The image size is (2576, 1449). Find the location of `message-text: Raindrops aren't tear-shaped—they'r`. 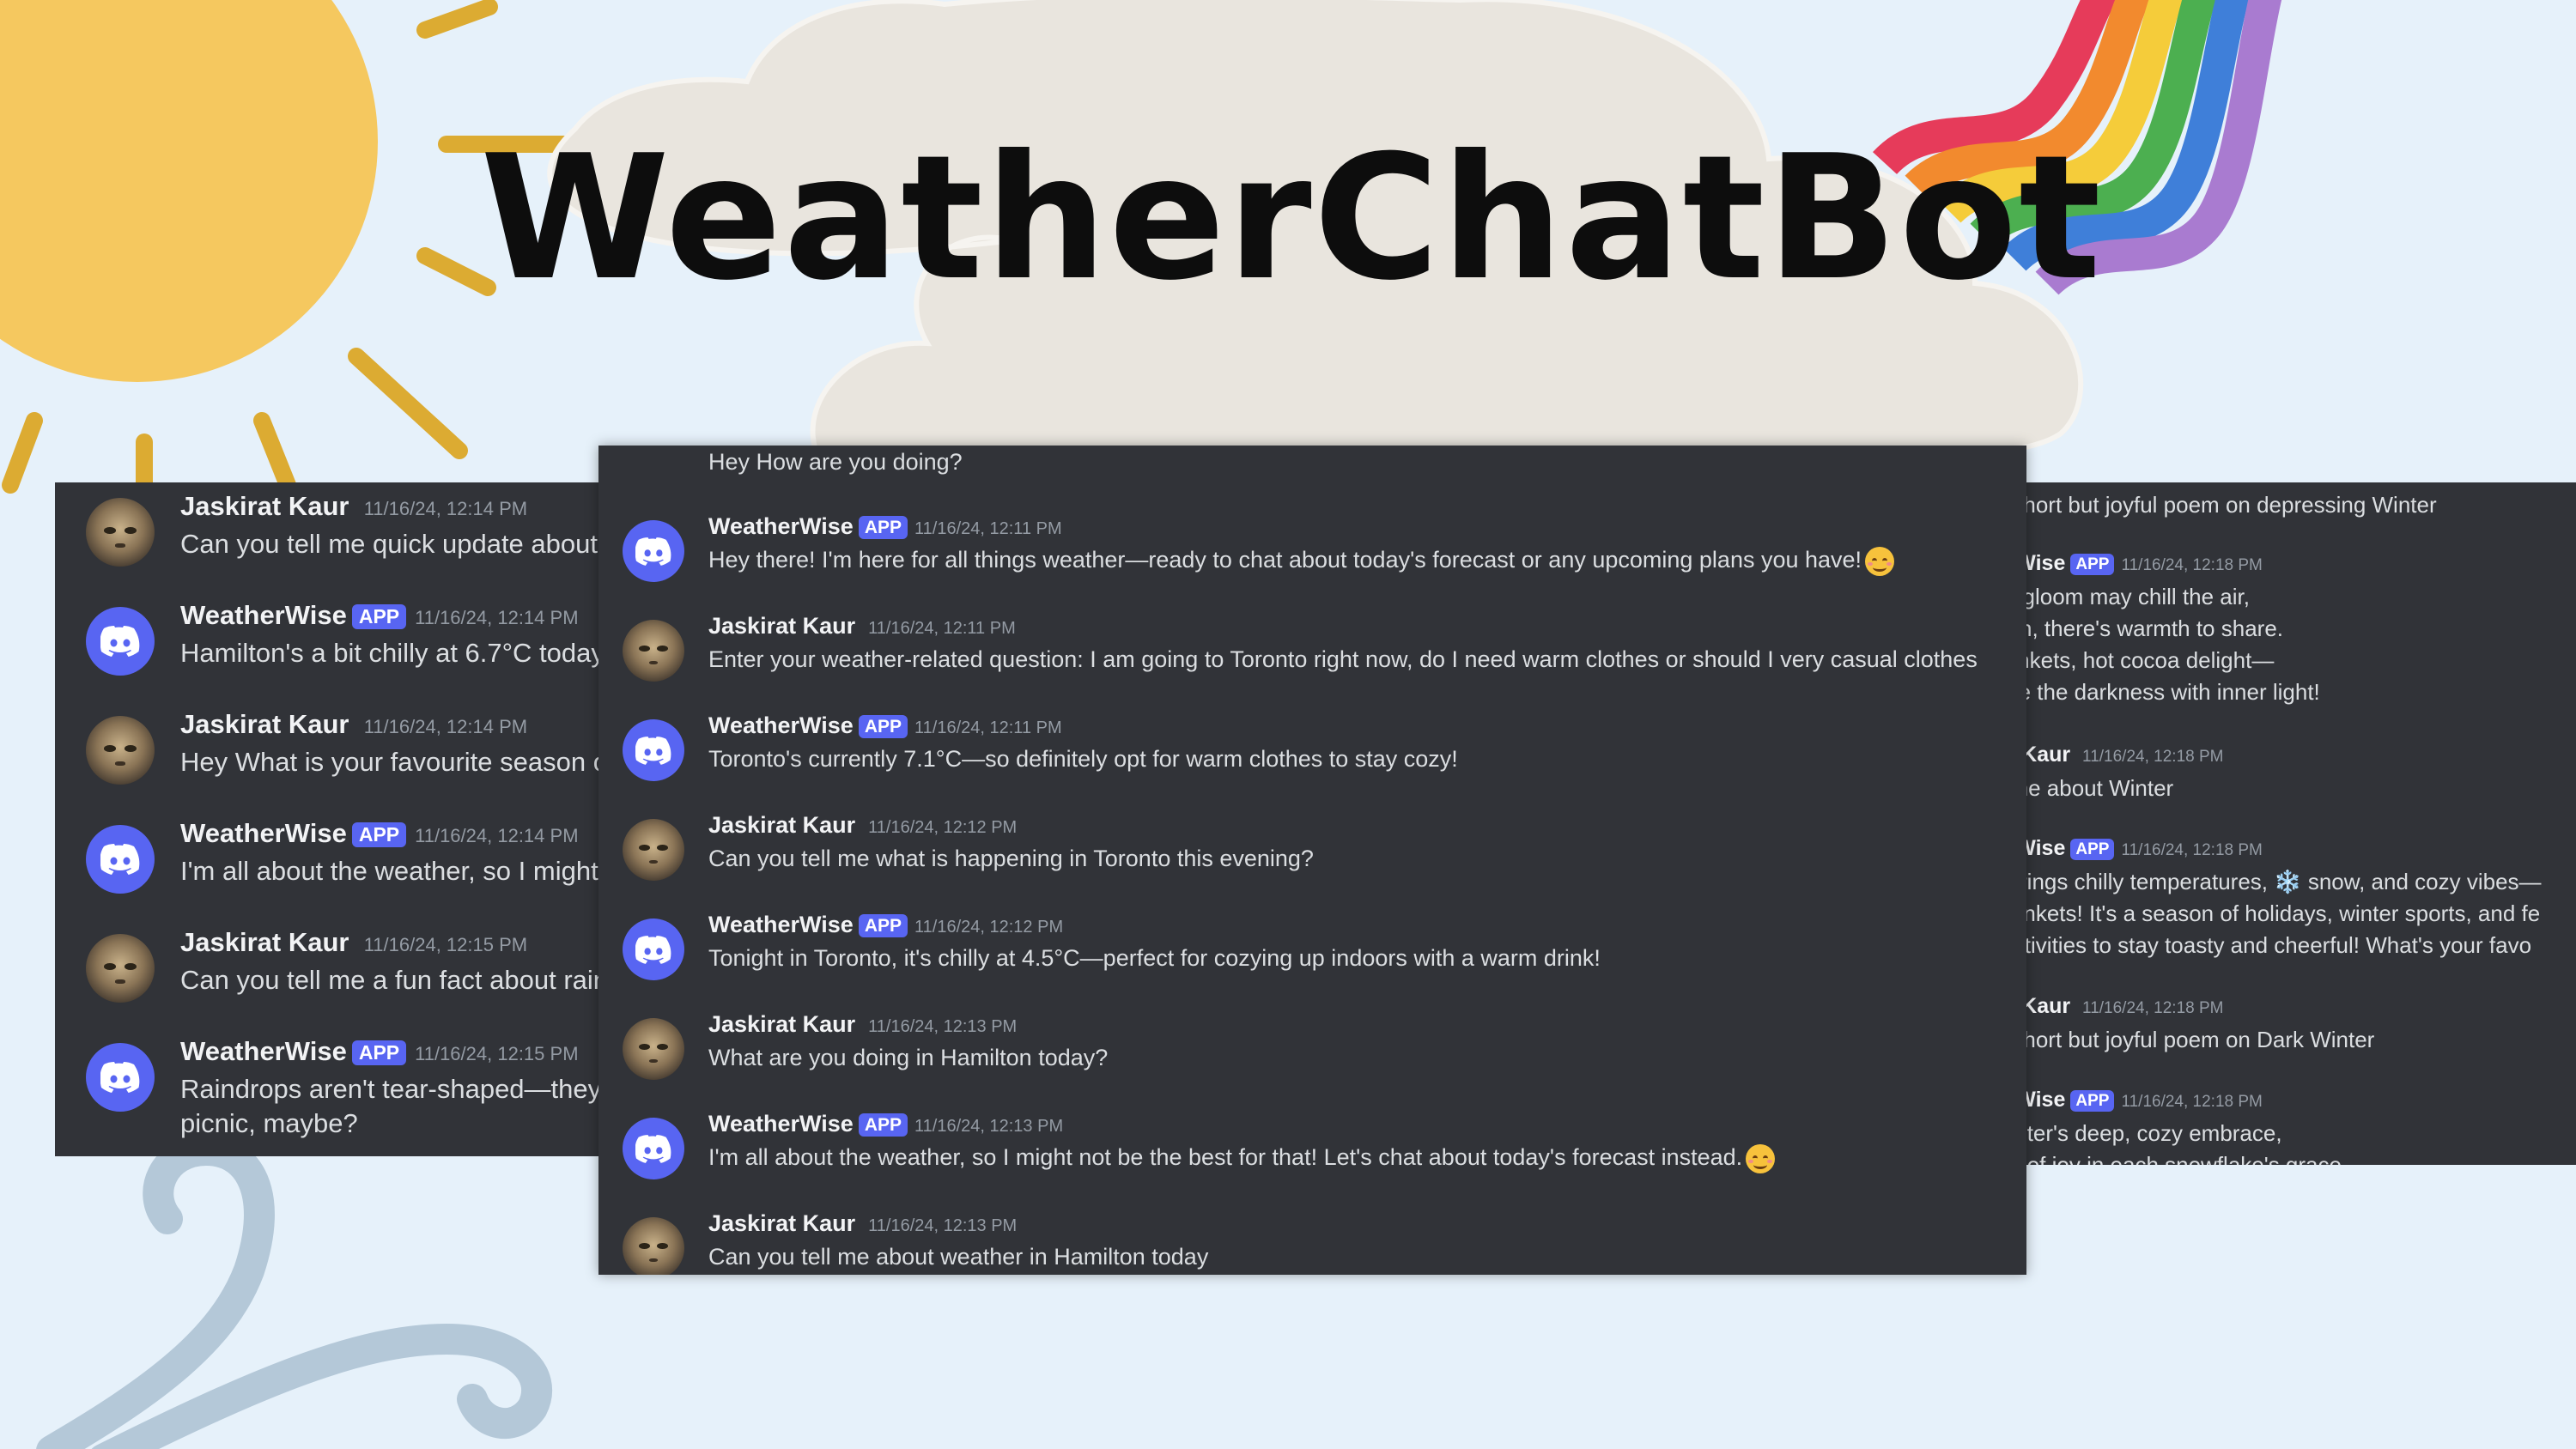

message-text: Raindrops aren't tear-shaped—they'r is located at coordinates (392, 1089).